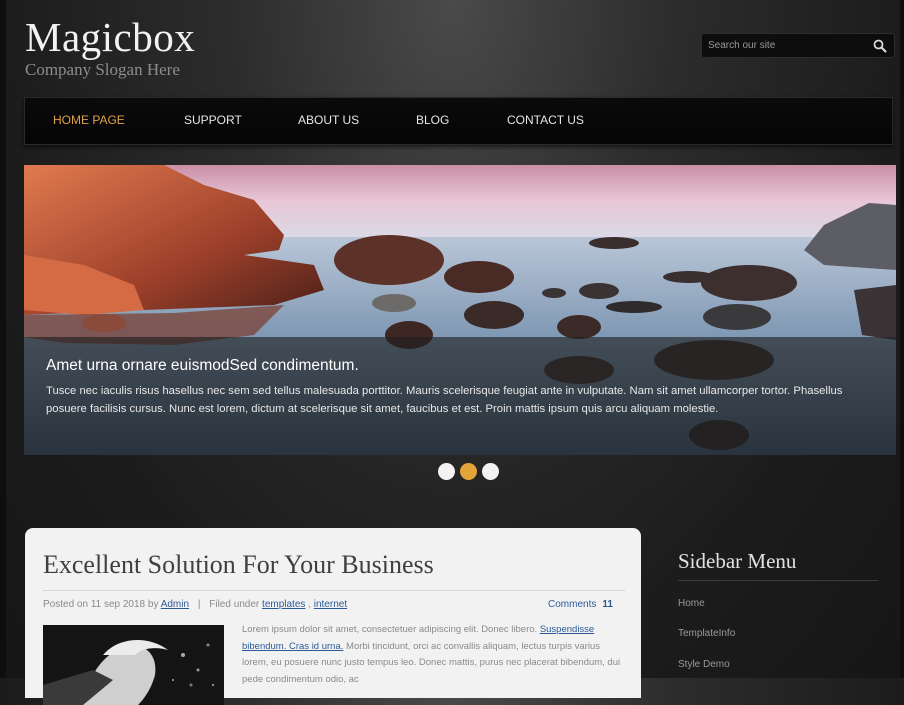  What do you see at coordinates (902, 339) in the screenshot?
I see `page-frame-right` at bounding box center [902, 339].